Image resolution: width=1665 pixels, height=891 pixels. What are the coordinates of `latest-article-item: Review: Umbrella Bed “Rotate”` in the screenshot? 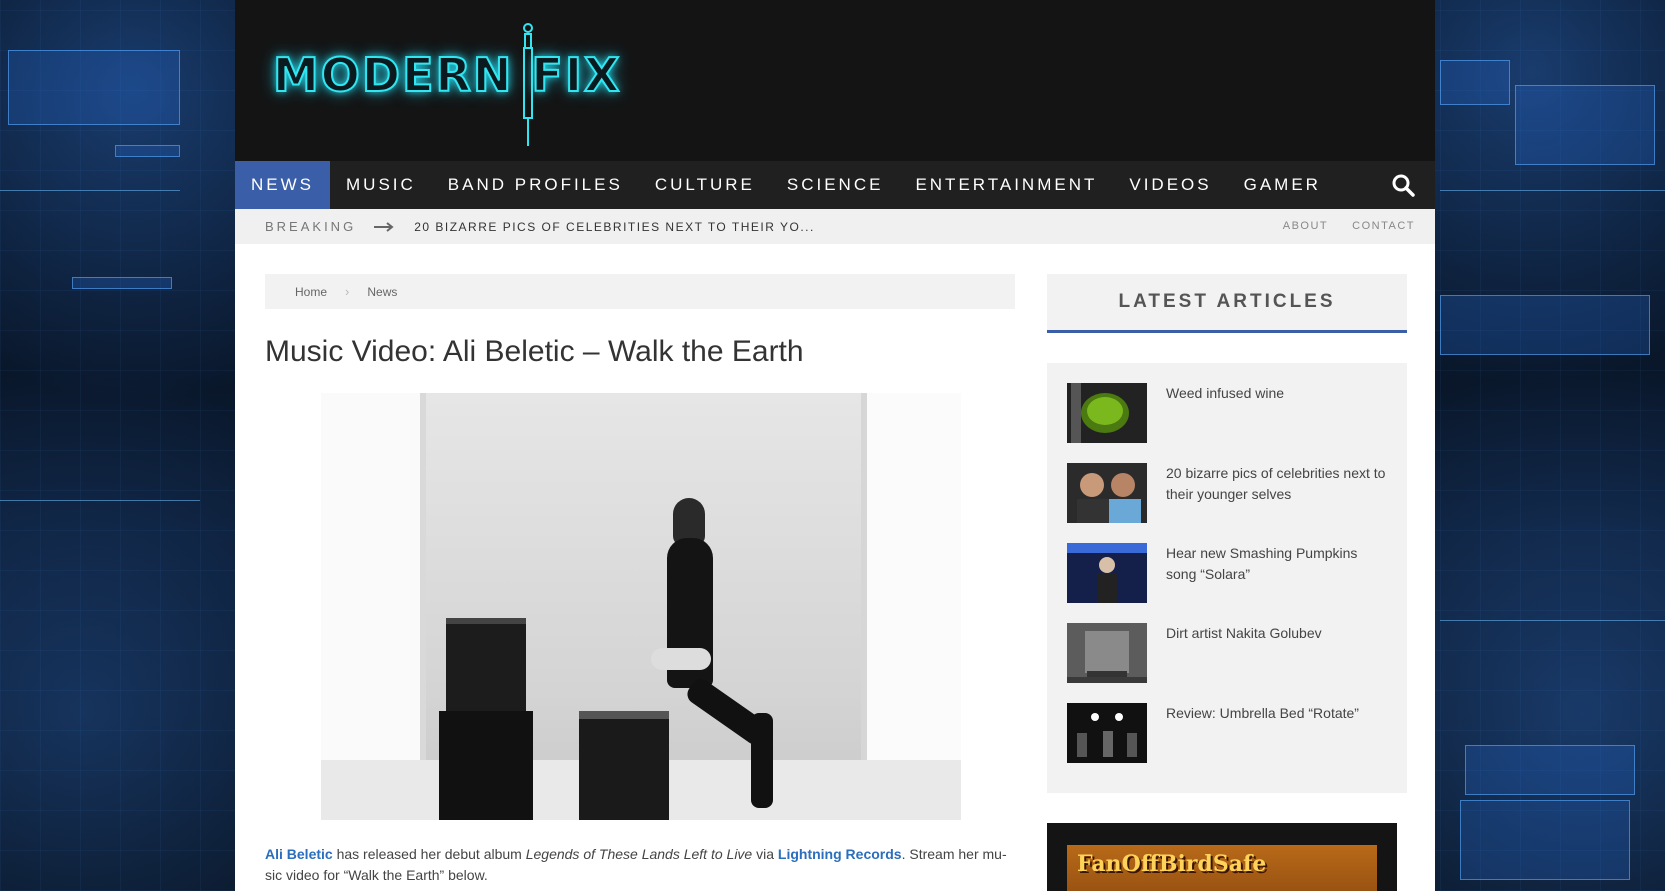 It's located at (1227, 733).